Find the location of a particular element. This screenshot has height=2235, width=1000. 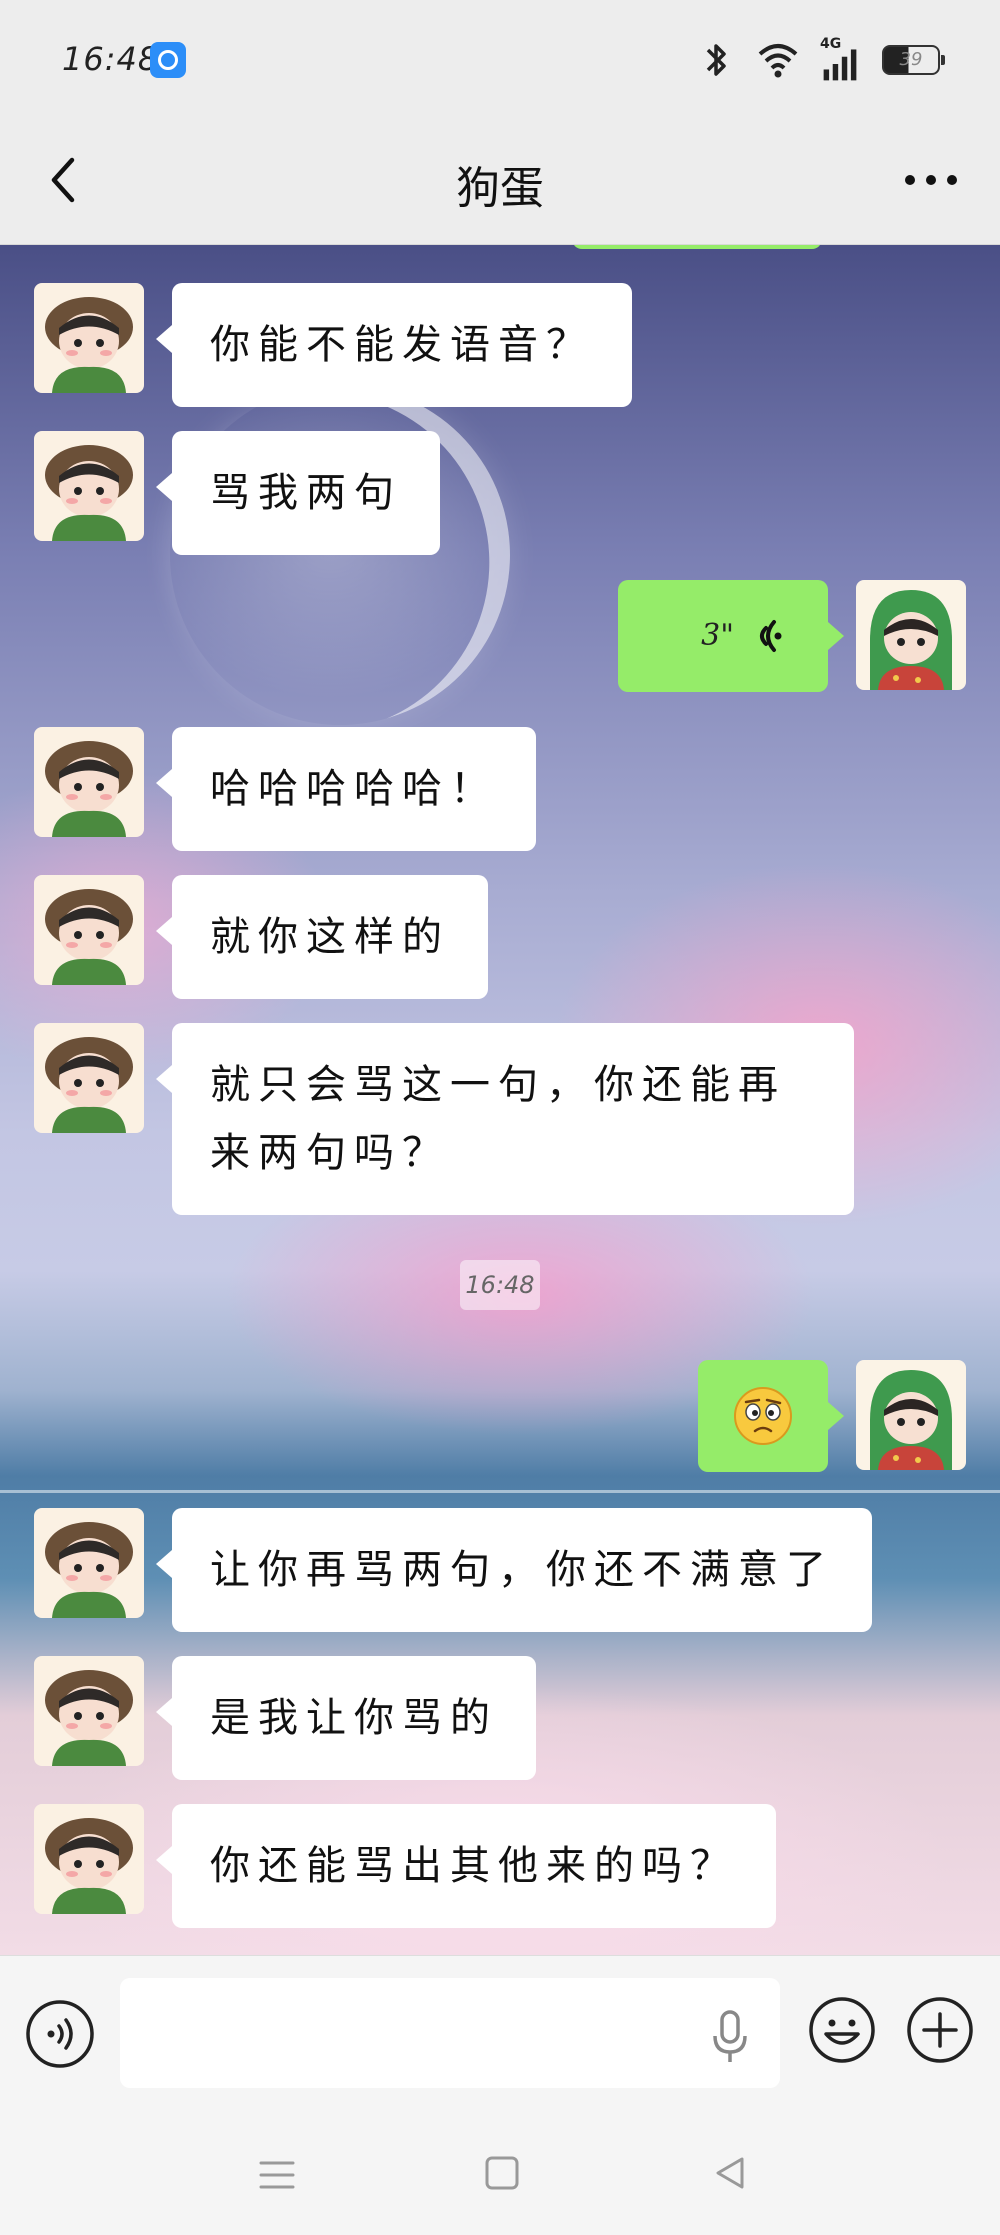

status-icons: 4G 39 is located at coordinates (820, 60).